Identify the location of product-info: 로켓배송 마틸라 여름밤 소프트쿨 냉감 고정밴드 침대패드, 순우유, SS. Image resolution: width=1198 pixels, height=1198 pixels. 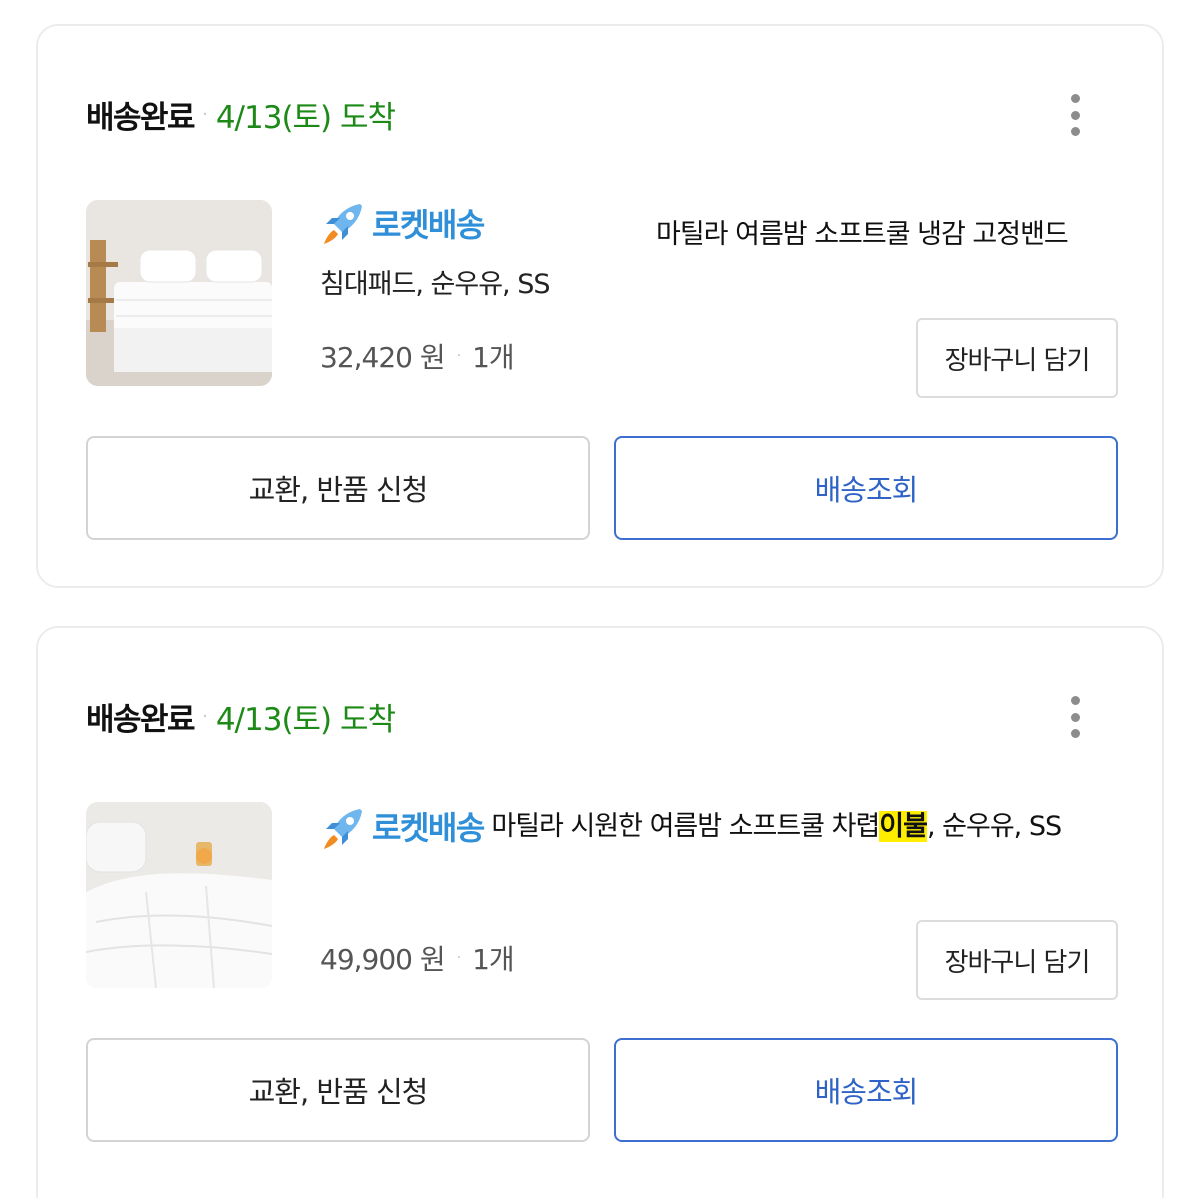
(720, 249).